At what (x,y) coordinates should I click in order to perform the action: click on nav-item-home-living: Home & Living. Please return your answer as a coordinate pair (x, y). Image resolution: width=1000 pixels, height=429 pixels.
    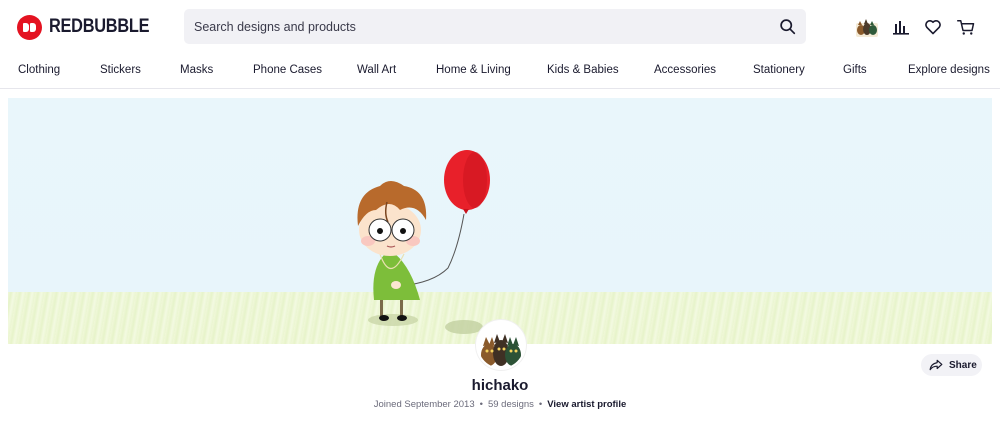
    Looking at the image, I should click on (473, 70).